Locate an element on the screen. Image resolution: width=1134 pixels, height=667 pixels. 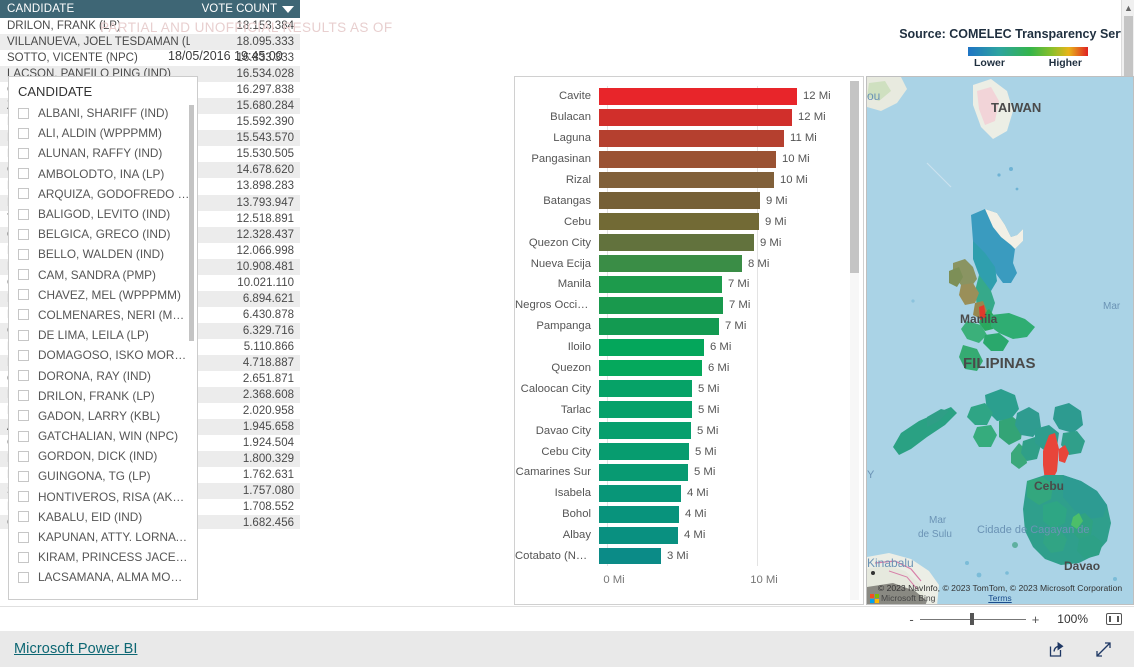
scroll-up-icon: ▲ is located at coordinates (1128, 8).